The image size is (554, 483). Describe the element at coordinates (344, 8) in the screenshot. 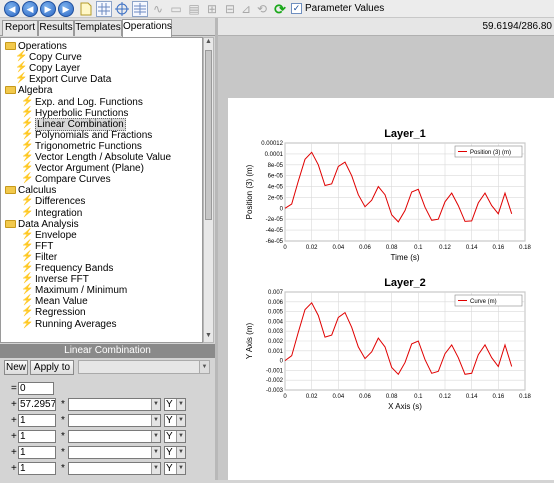

I see `parameter-values-label: Parameter Values` at that location.